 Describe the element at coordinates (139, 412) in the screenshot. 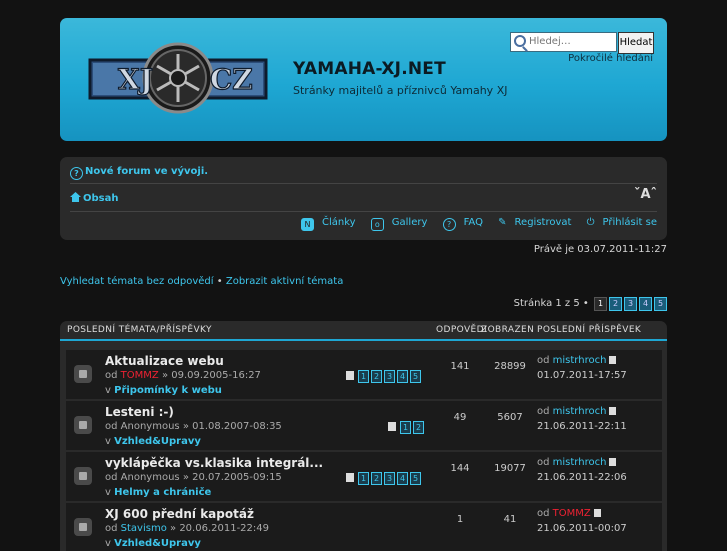

I see `topic-title: Lesteni :-)` at that location.